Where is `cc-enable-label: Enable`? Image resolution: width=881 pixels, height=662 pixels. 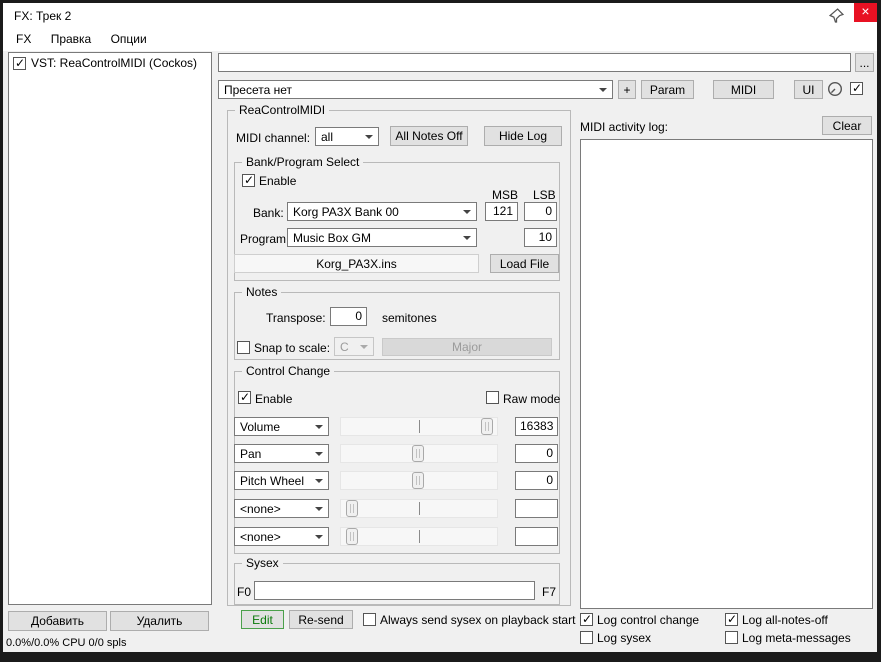 cc-enable-label: Enable is located at coordinates (274, 399).